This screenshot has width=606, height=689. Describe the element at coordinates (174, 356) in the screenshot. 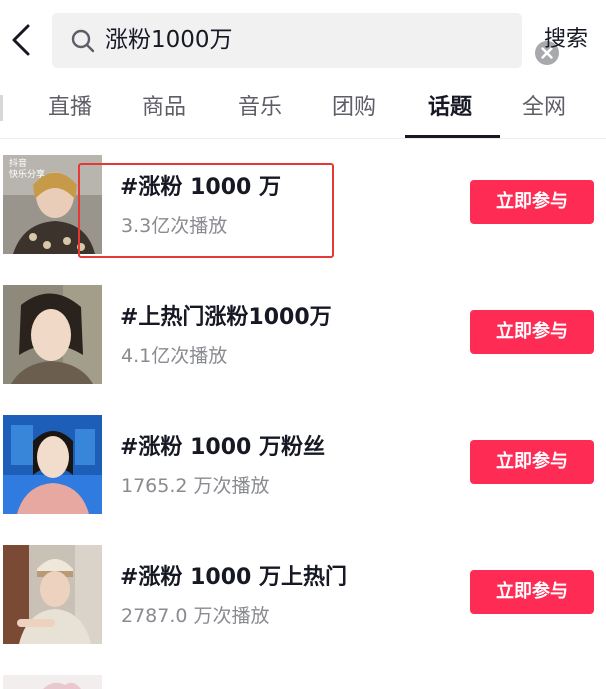

I see `topic-play-count: 4.1亿次播放` at that location.